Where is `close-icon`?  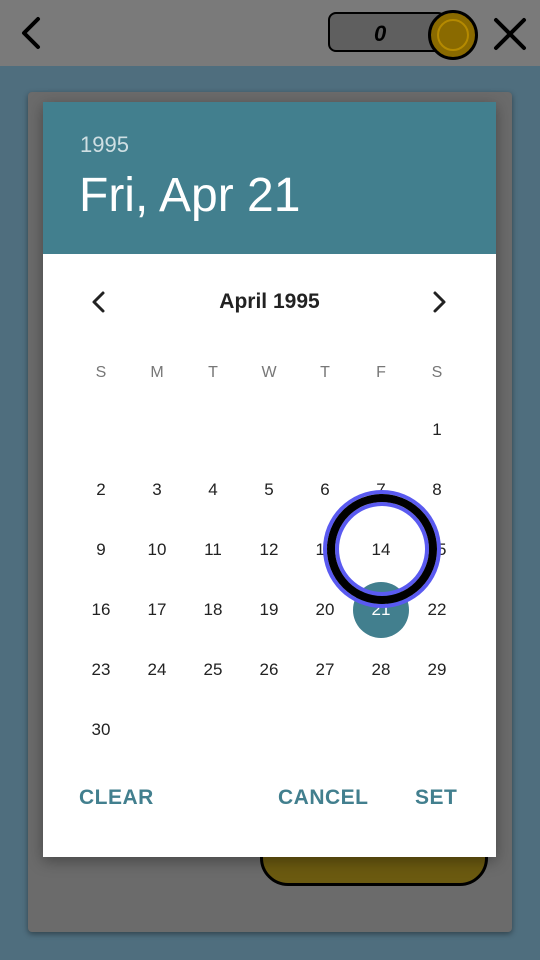
close-icon is located at coordinates (510, 34).